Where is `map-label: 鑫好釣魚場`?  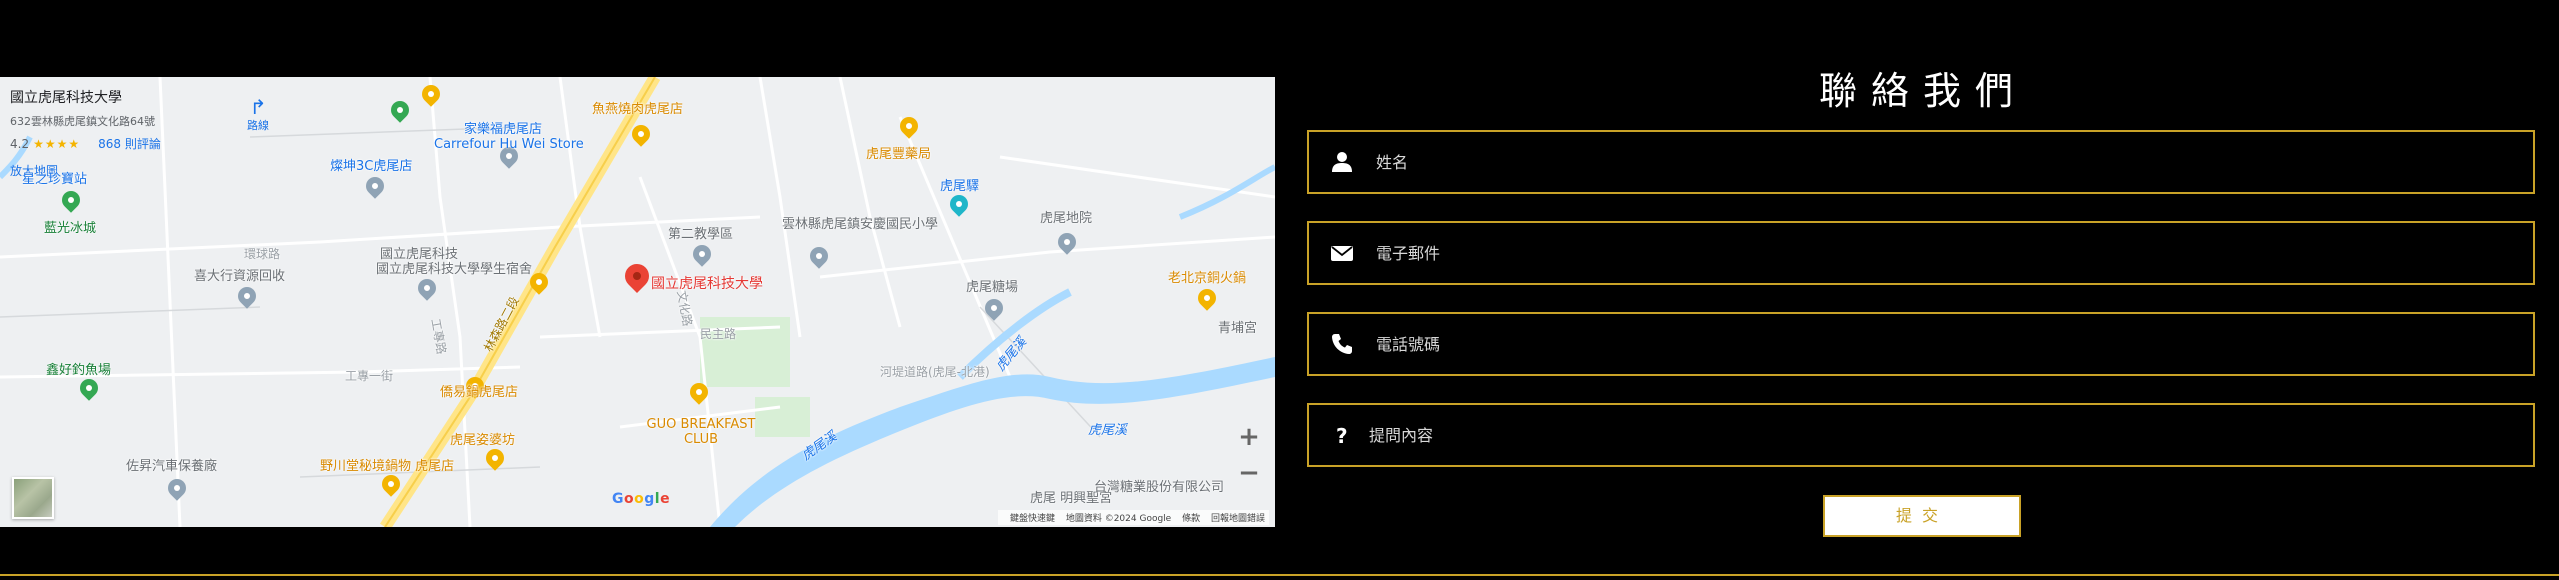 map-label: 鑫好釣魚場 is located at coordinates (79, 370).